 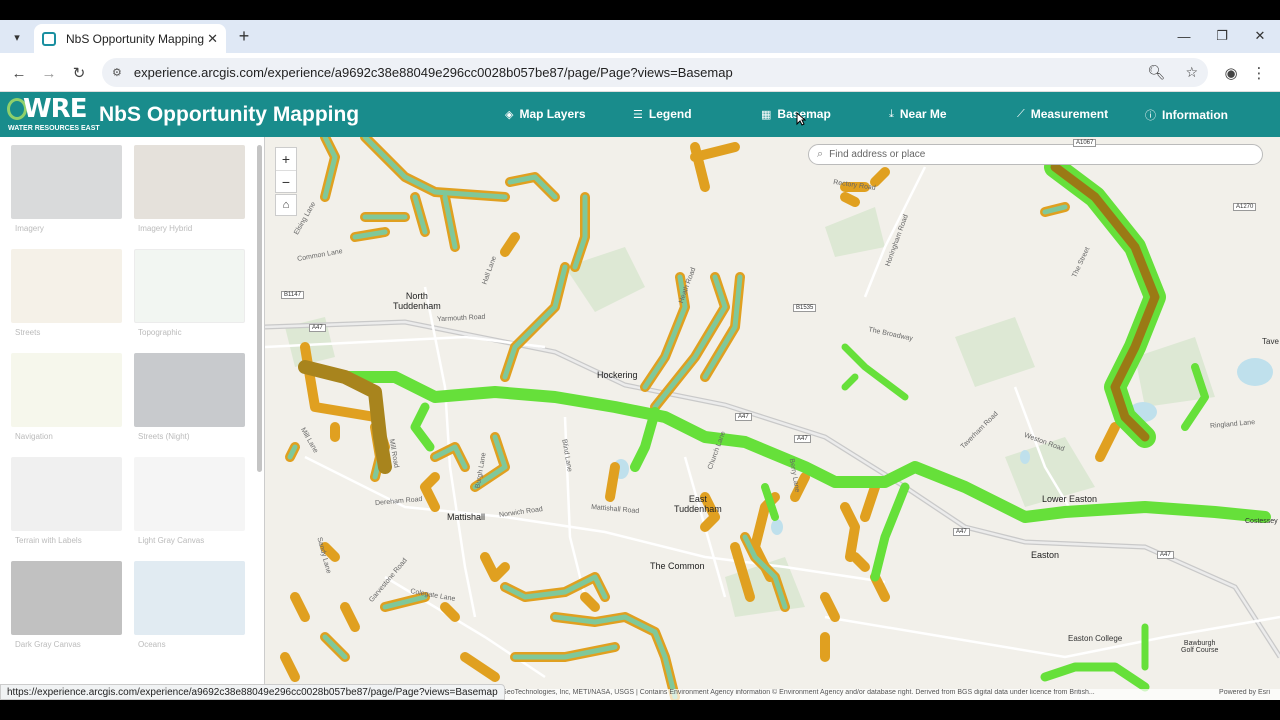 What do you see at coordinates (617, 375) in the screenshot?
I see `place-label: Hockering` at bounding box center [617, 375].